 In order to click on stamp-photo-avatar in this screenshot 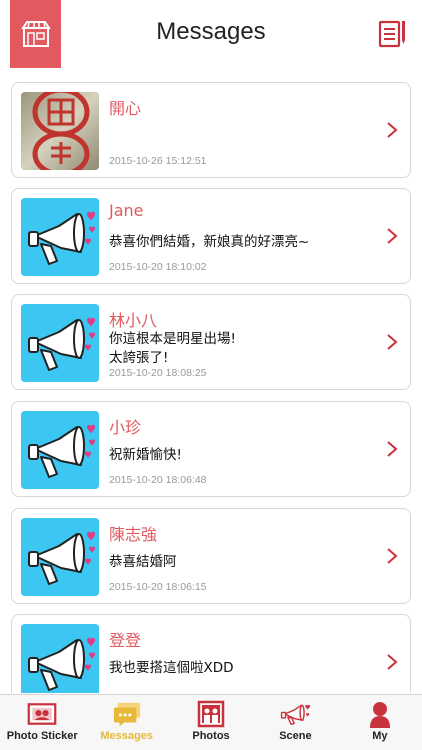, I will do `click(60, 131)`.